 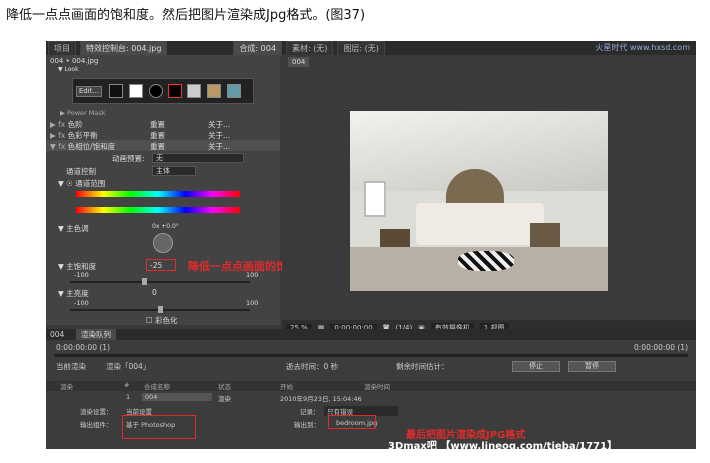 I want to click on power-mask: ▶ Power Mask, so click(x=83, y=113).